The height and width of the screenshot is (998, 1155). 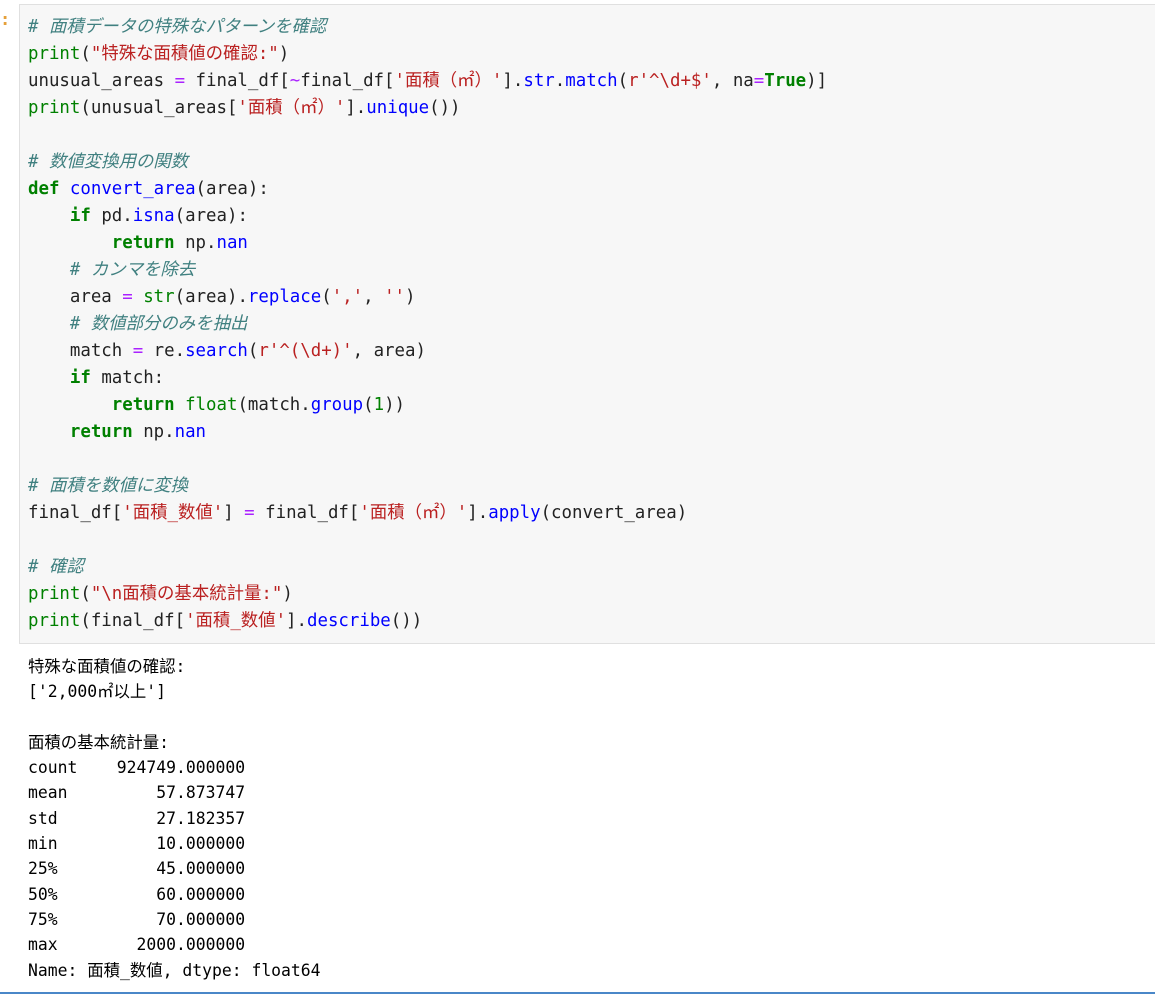 What do you see at coordinates (211, 405) in the screenshot?
I see `code-token: float` at bounding box center [211, 405].